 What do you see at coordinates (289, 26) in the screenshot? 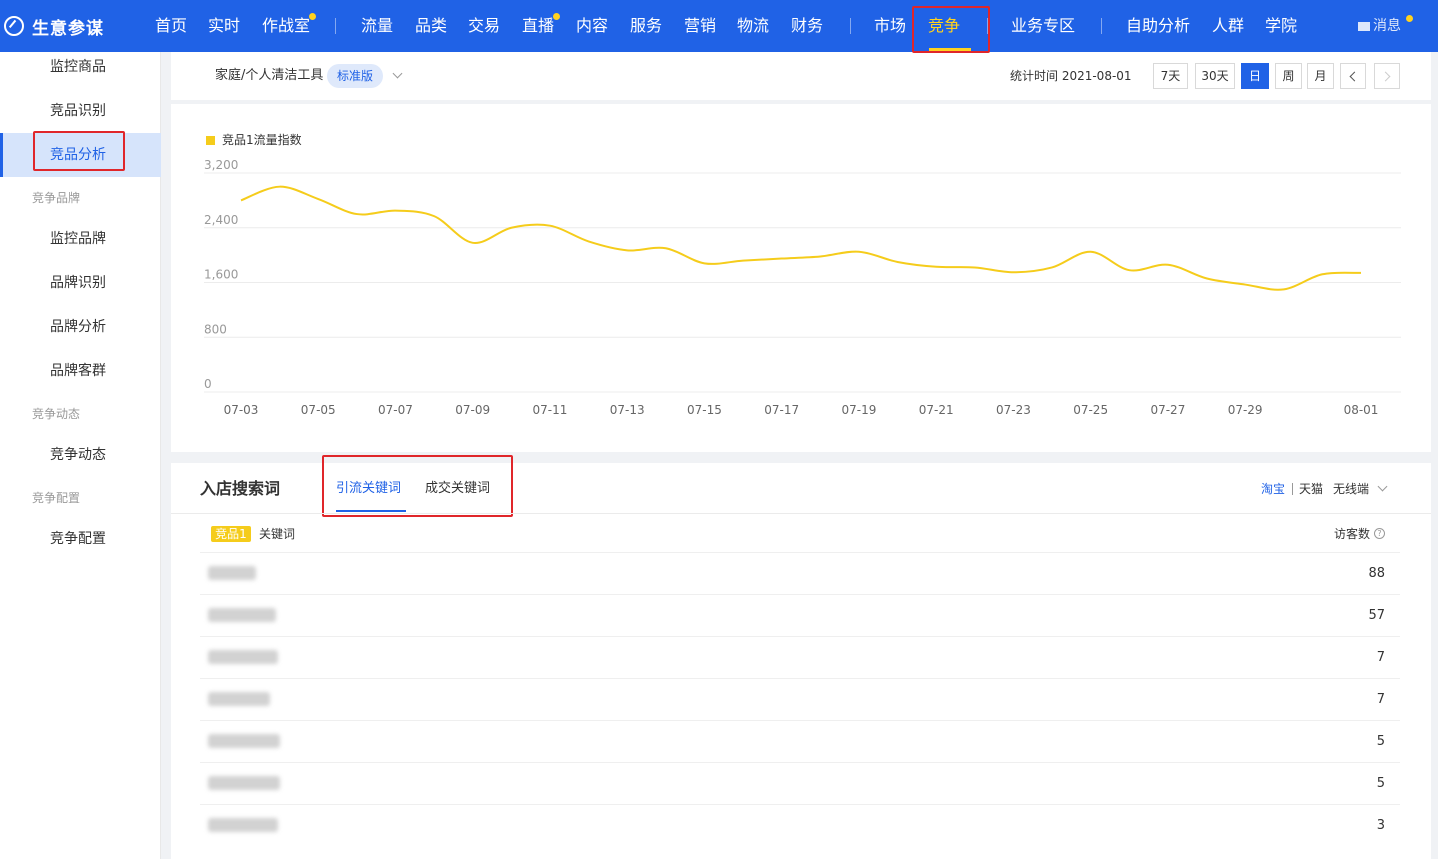
I see `nav-item-war-room: 作战室` at bounding box center [289, 26].